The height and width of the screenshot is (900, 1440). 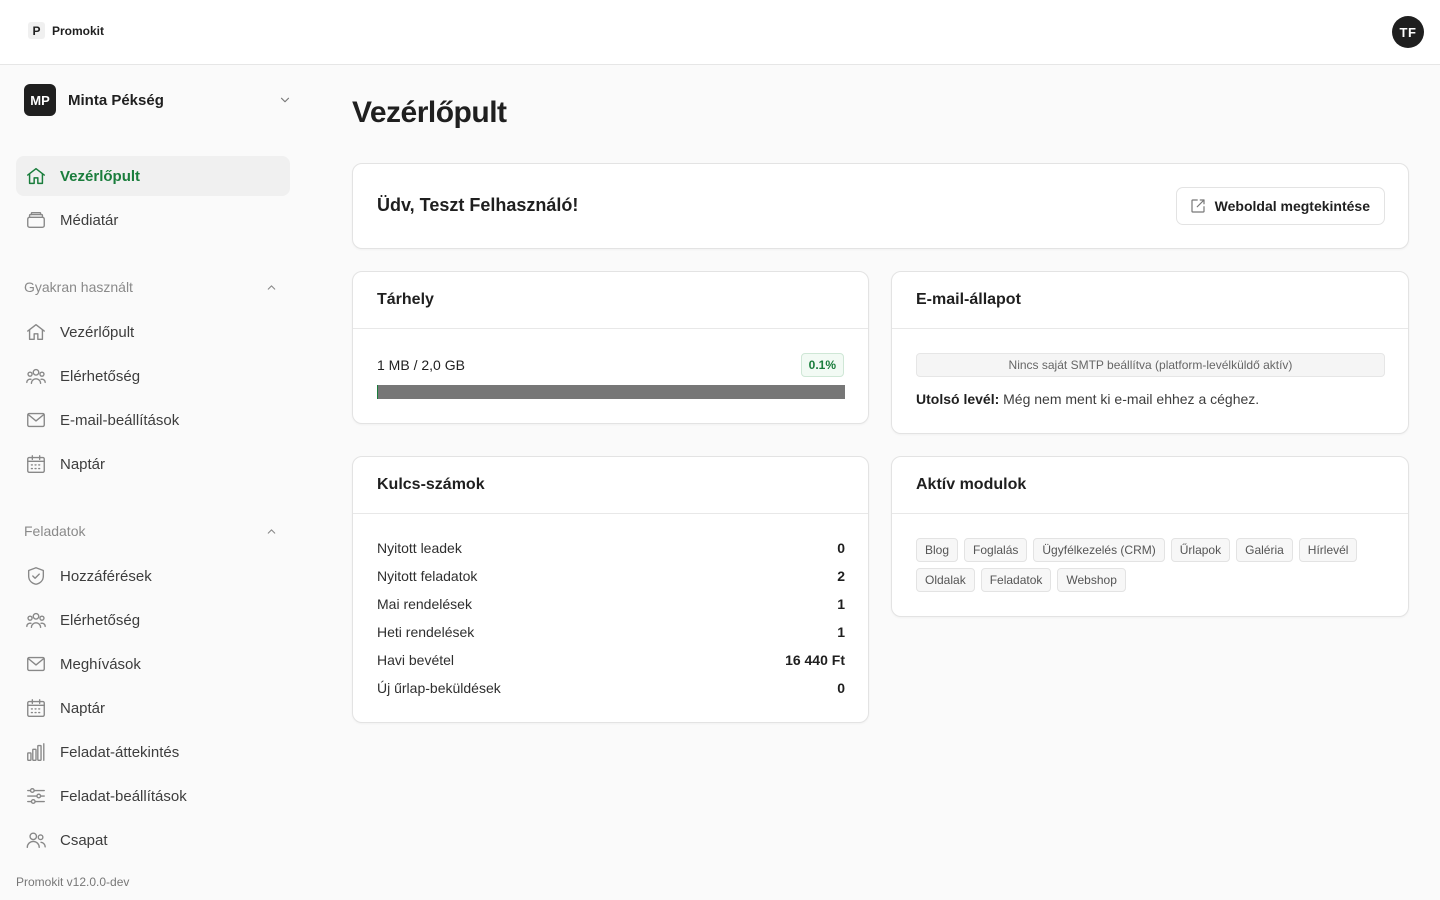 What do you see at coordinates (720, 32) in the screenshot?
I see `top-bar: P Promokit TF` at bounding box center [720, 32].